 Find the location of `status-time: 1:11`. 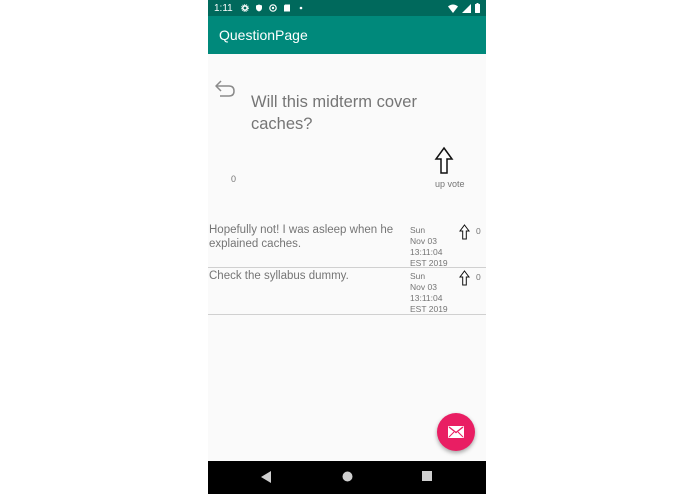

status-time: 1:11 is located at coordinates (223, 8).